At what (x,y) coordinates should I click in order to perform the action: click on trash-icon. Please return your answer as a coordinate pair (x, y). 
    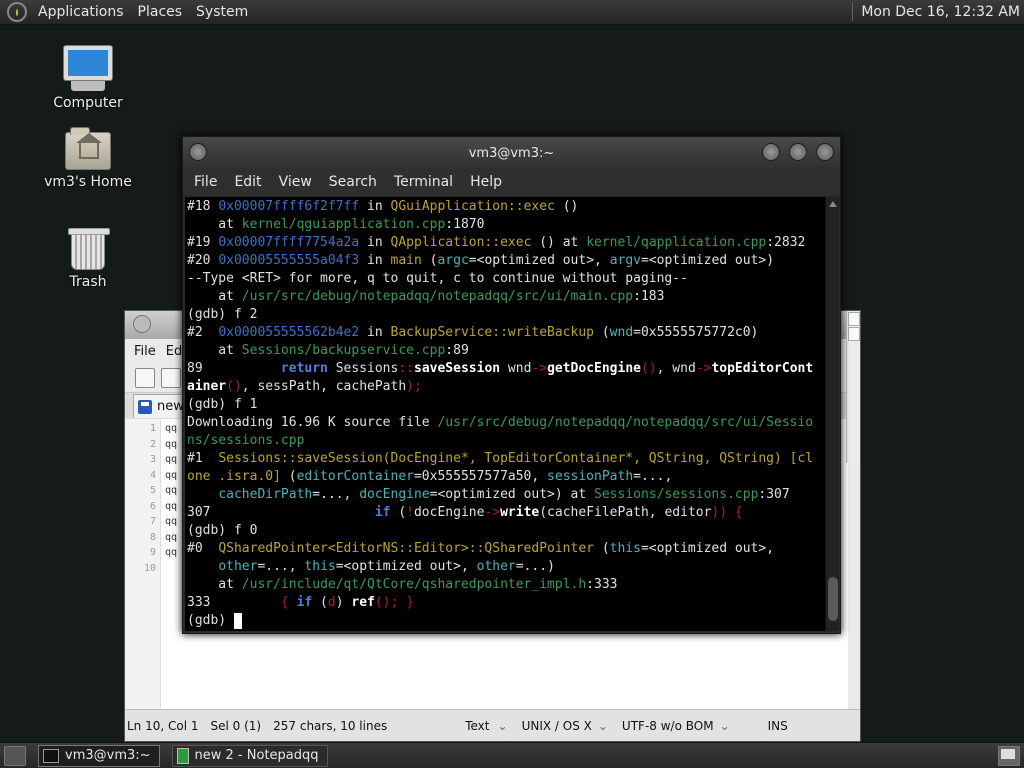
    Looking at the image, I should click on (89, 249).